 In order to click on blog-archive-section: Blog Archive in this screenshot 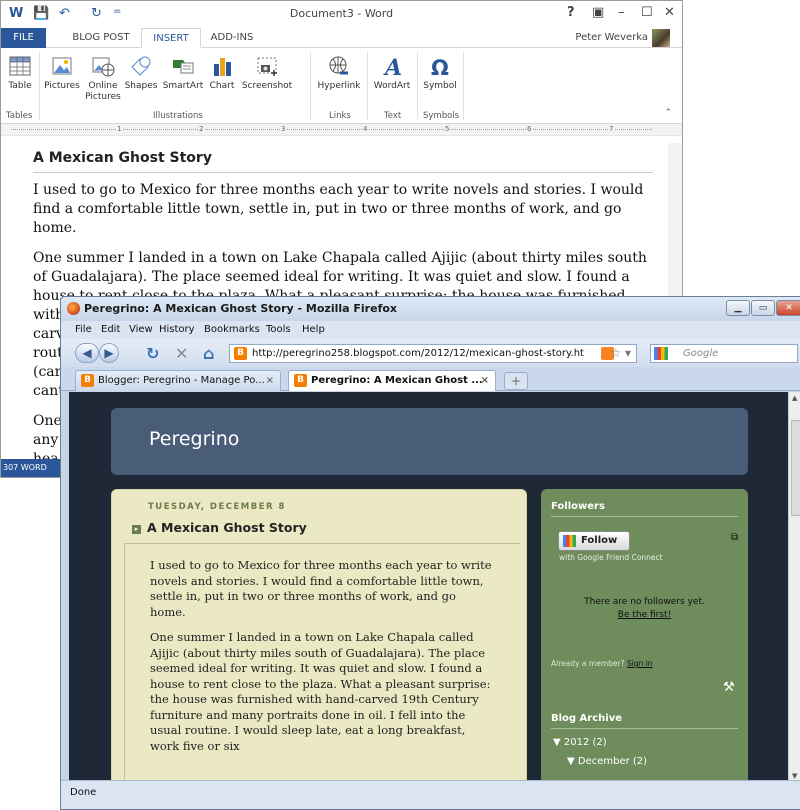, I will do `click(644, 721)`.